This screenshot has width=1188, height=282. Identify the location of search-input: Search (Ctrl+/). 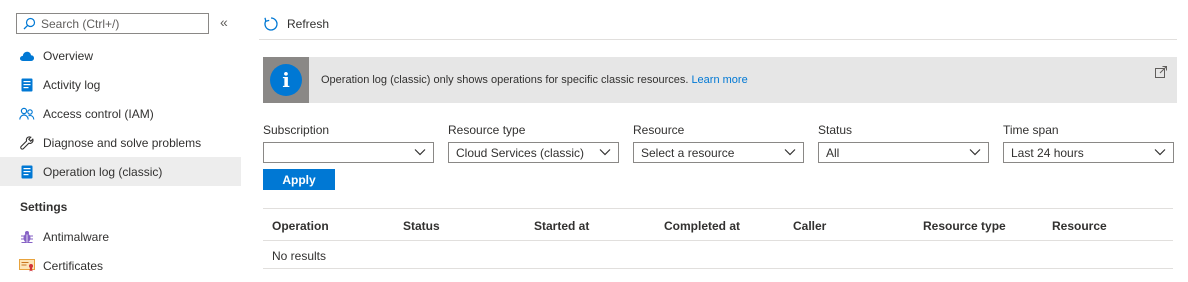
(112, 23).